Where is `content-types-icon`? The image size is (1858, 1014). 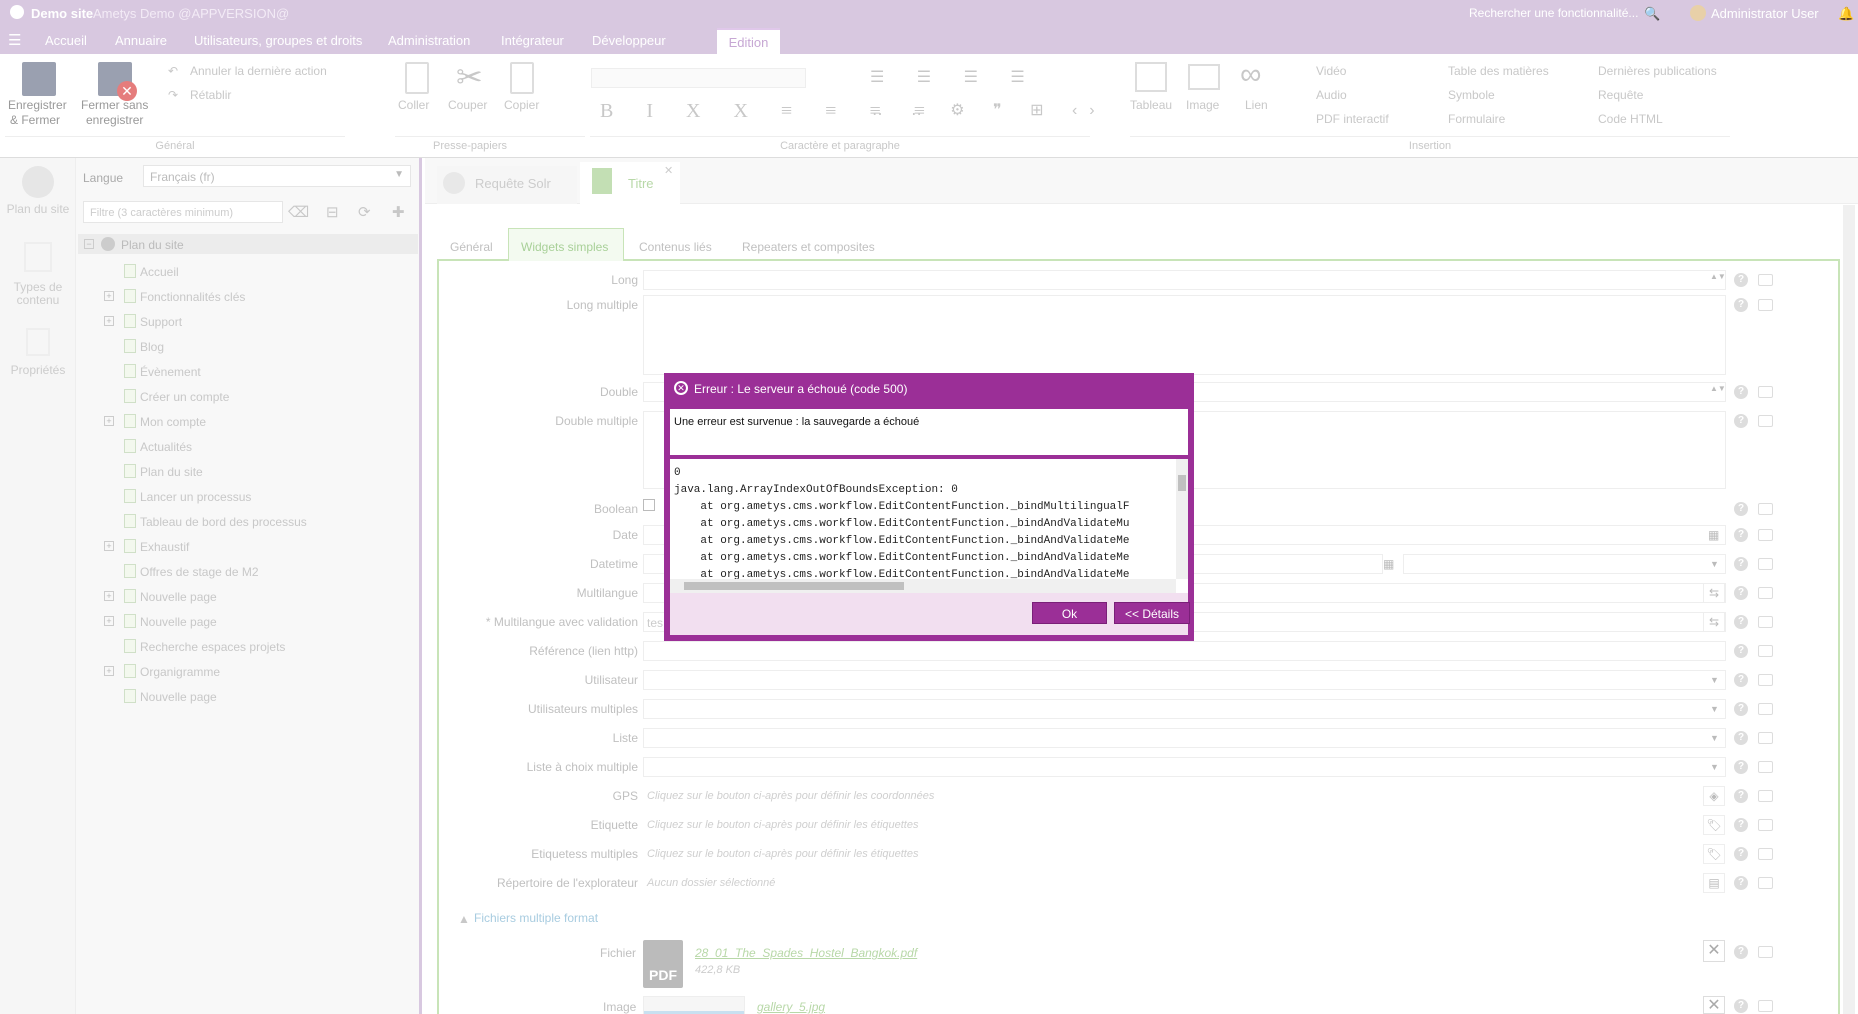 content-types-icon is located at coordinates (38, 257).